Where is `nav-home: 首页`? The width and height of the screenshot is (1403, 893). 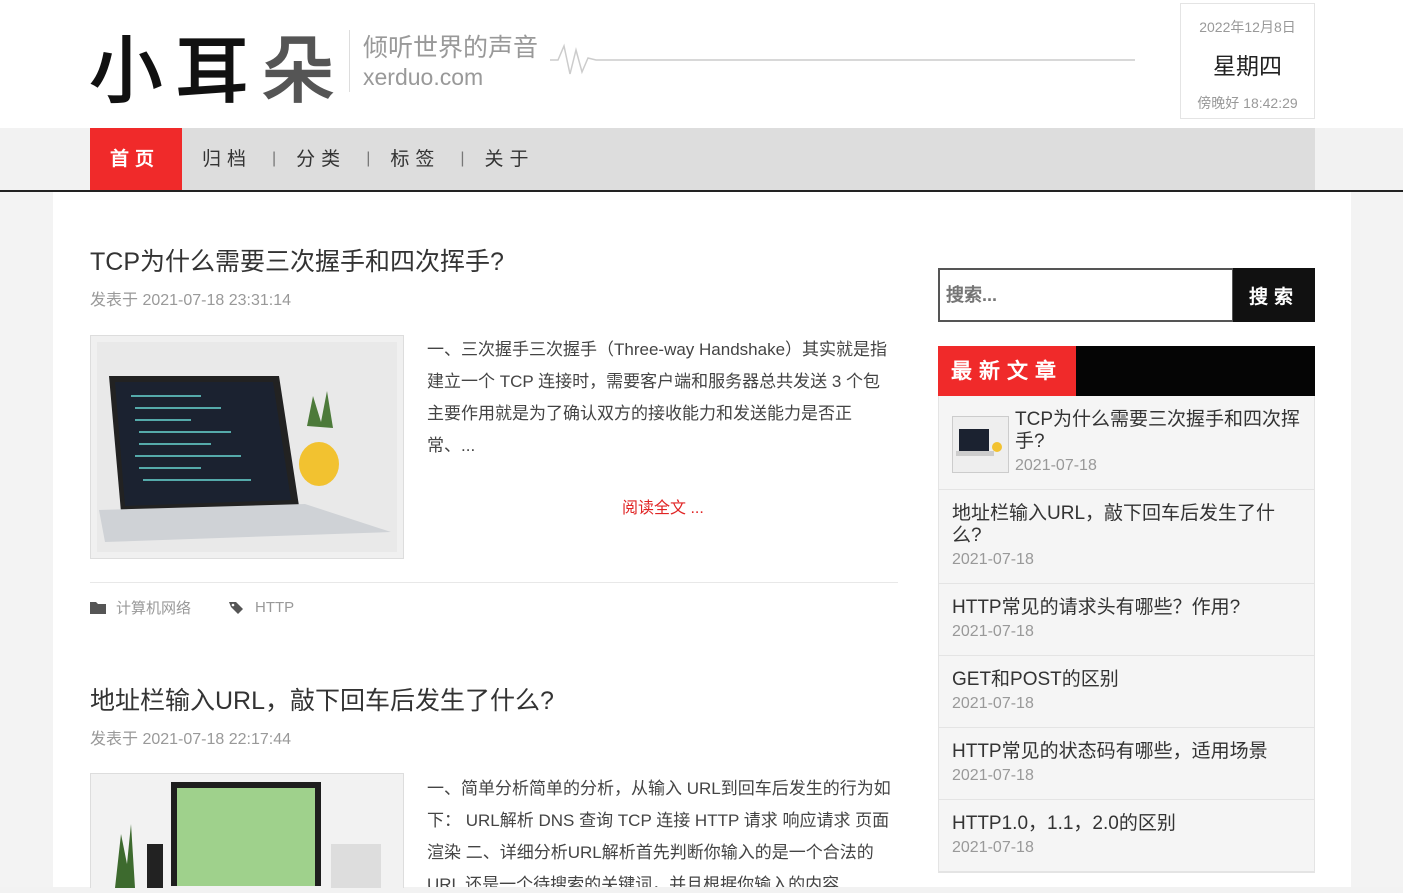
nav-home: 首页 is located at coordinates (136, 159).